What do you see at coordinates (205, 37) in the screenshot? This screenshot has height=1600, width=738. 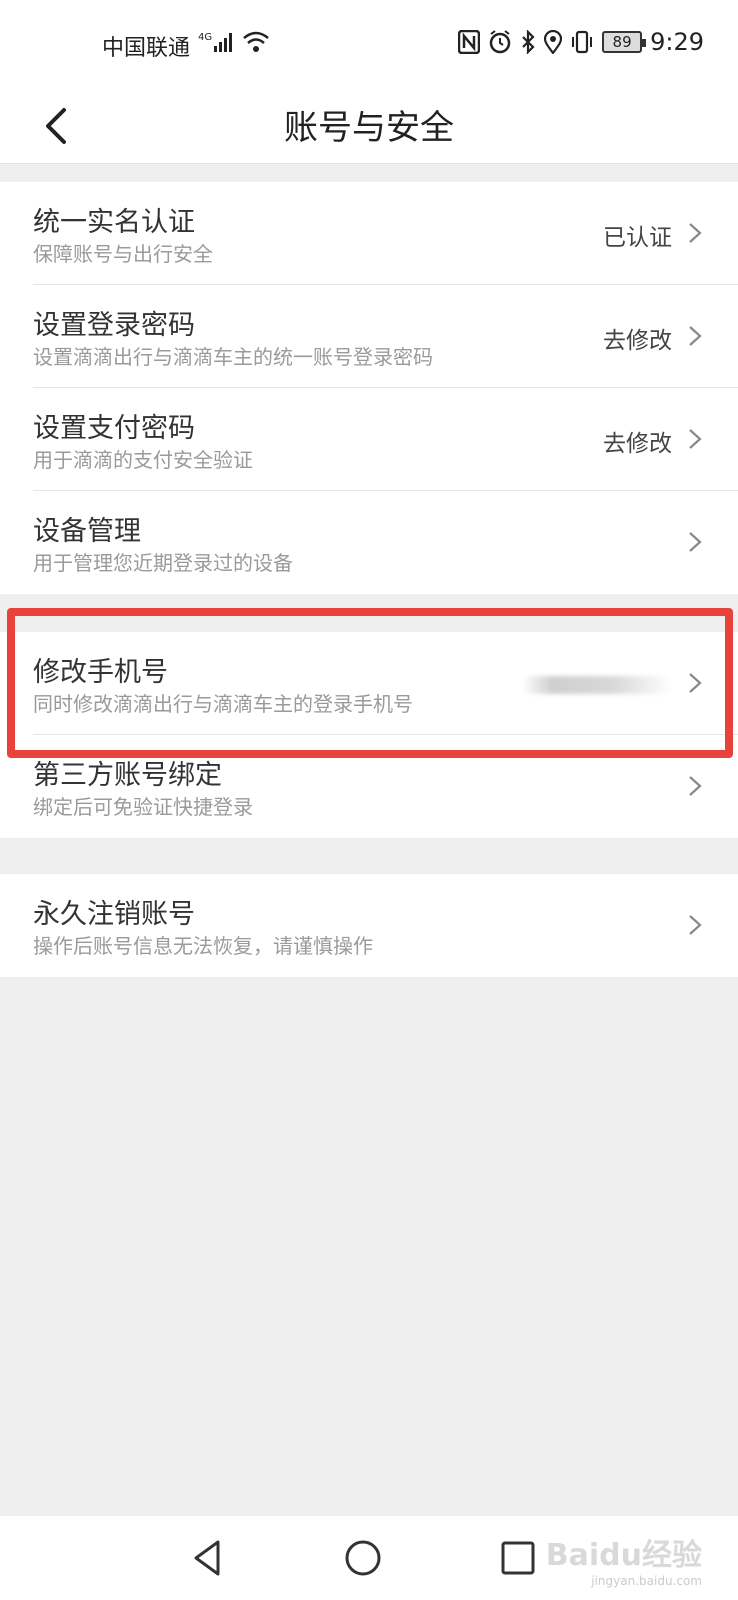 I see `svg-text: 4G` at bounding box center [205, 37].